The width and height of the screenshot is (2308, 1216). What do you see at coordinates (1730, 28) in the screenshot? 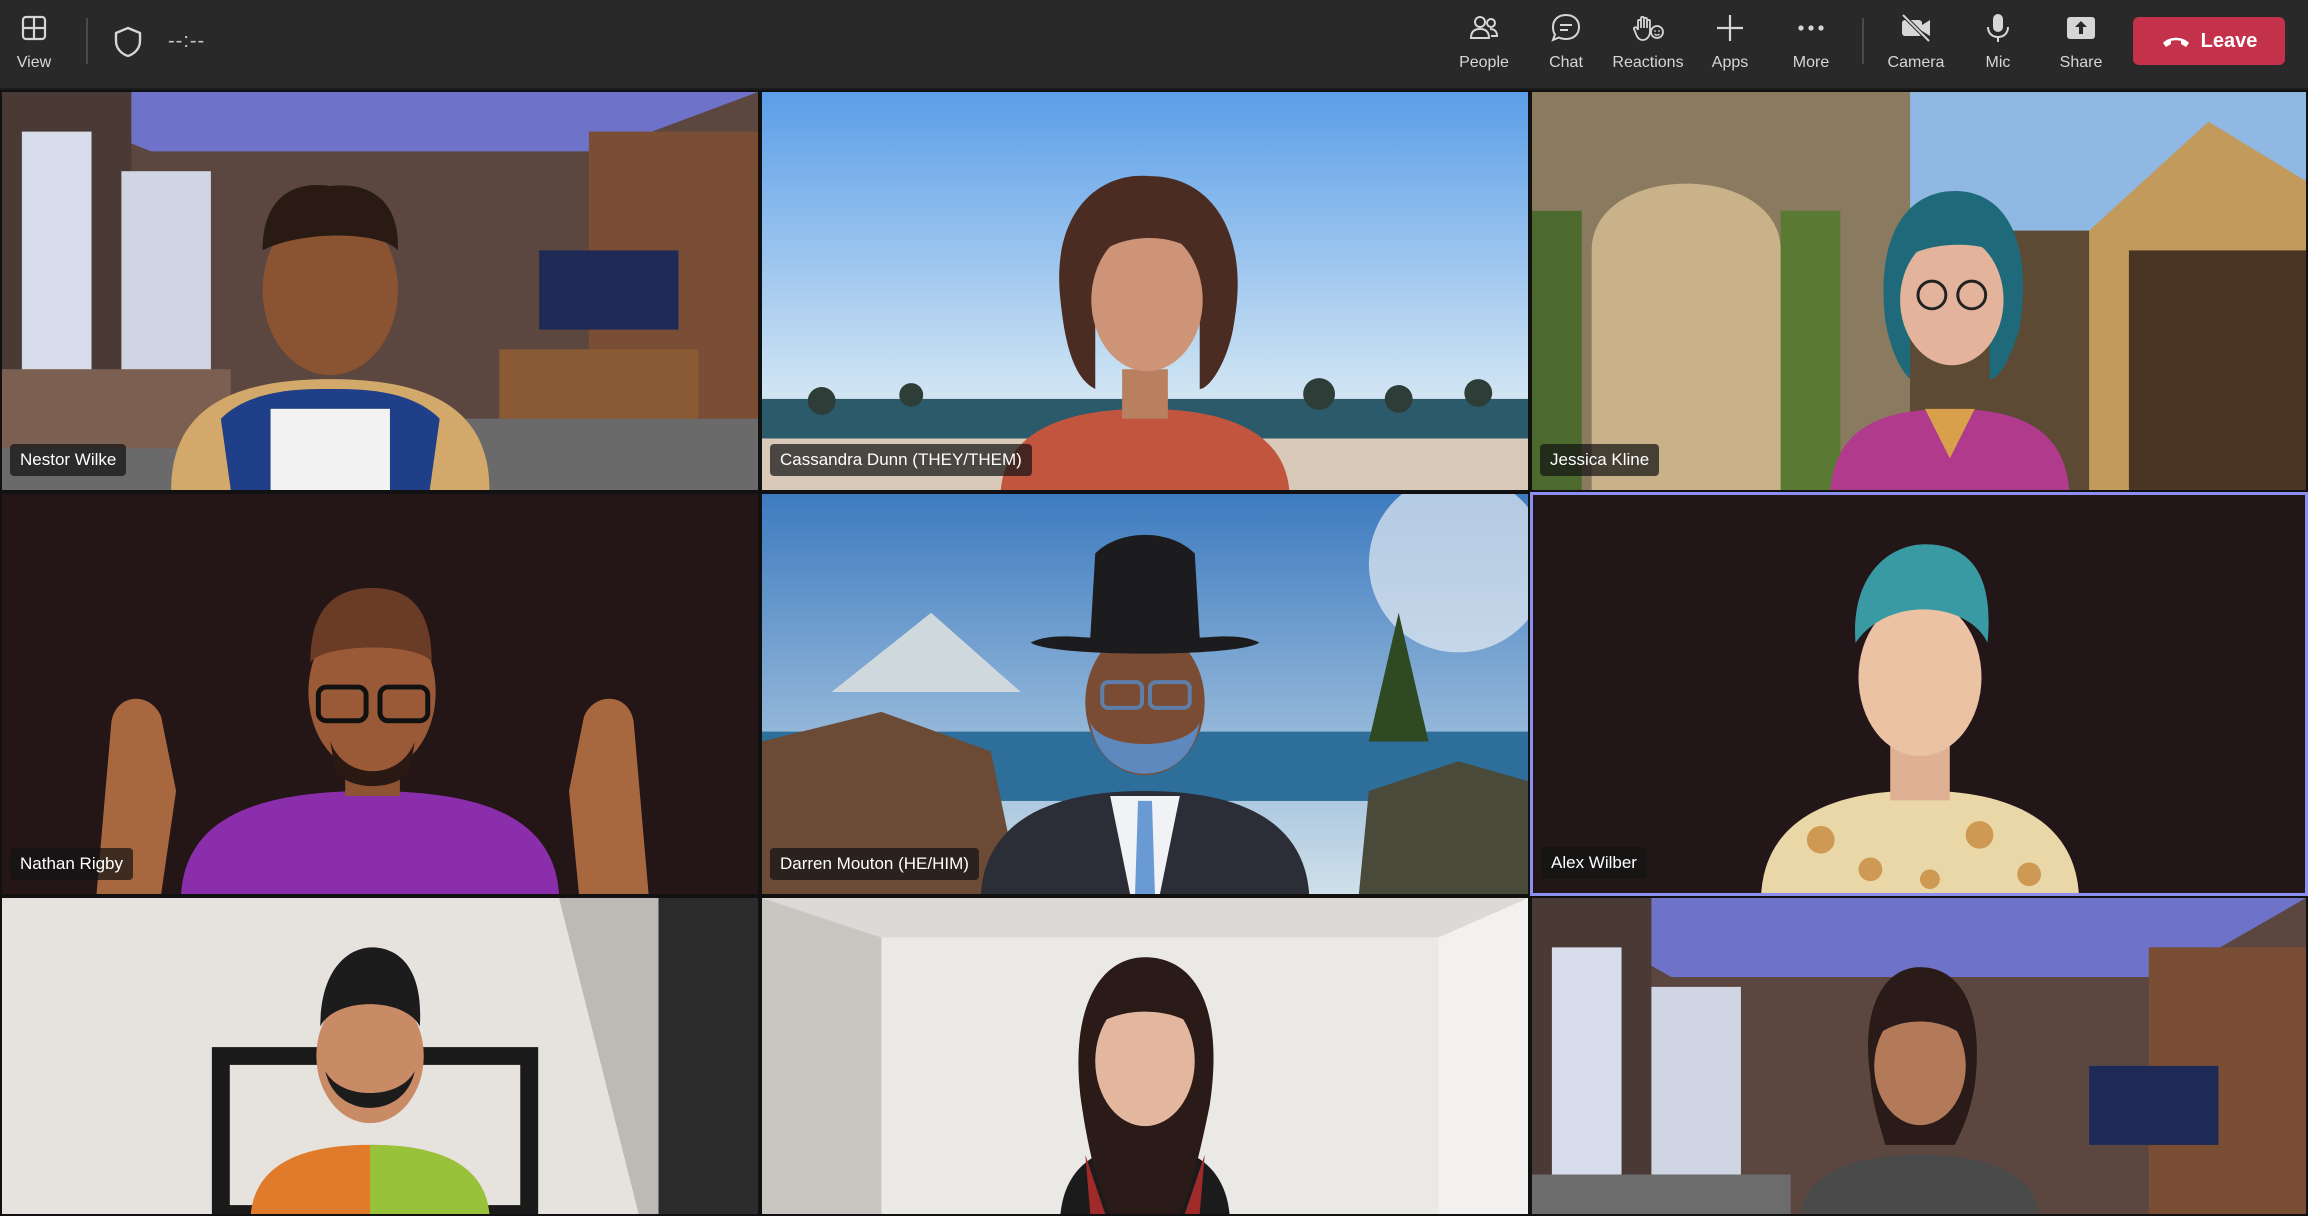
I see `plus-icon` at bounding box center [1730, 28].